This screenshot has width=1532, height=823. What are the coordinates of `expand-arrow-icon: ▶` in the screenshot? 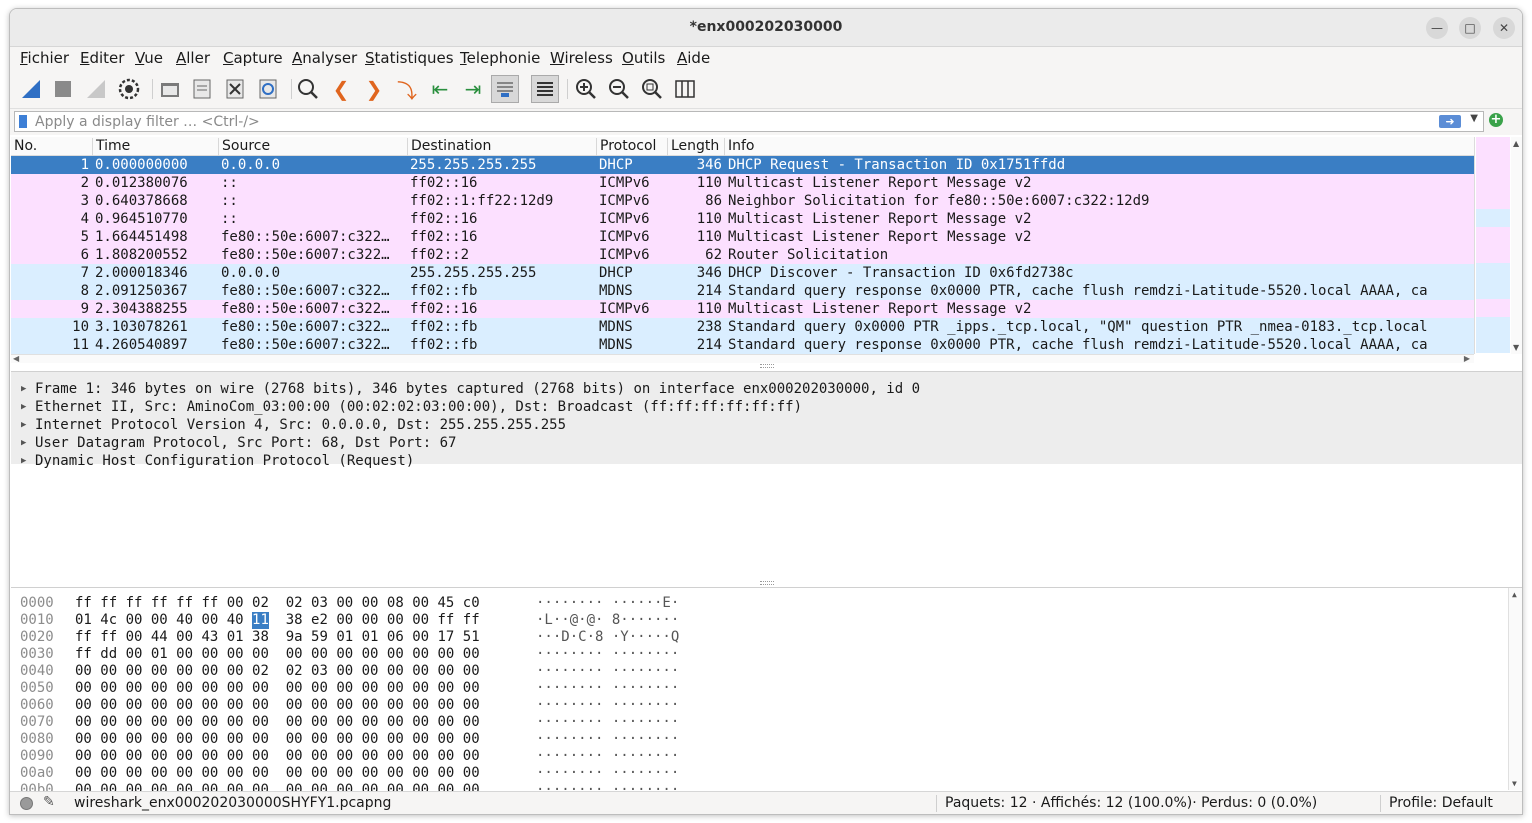 It's located at (28, 443).